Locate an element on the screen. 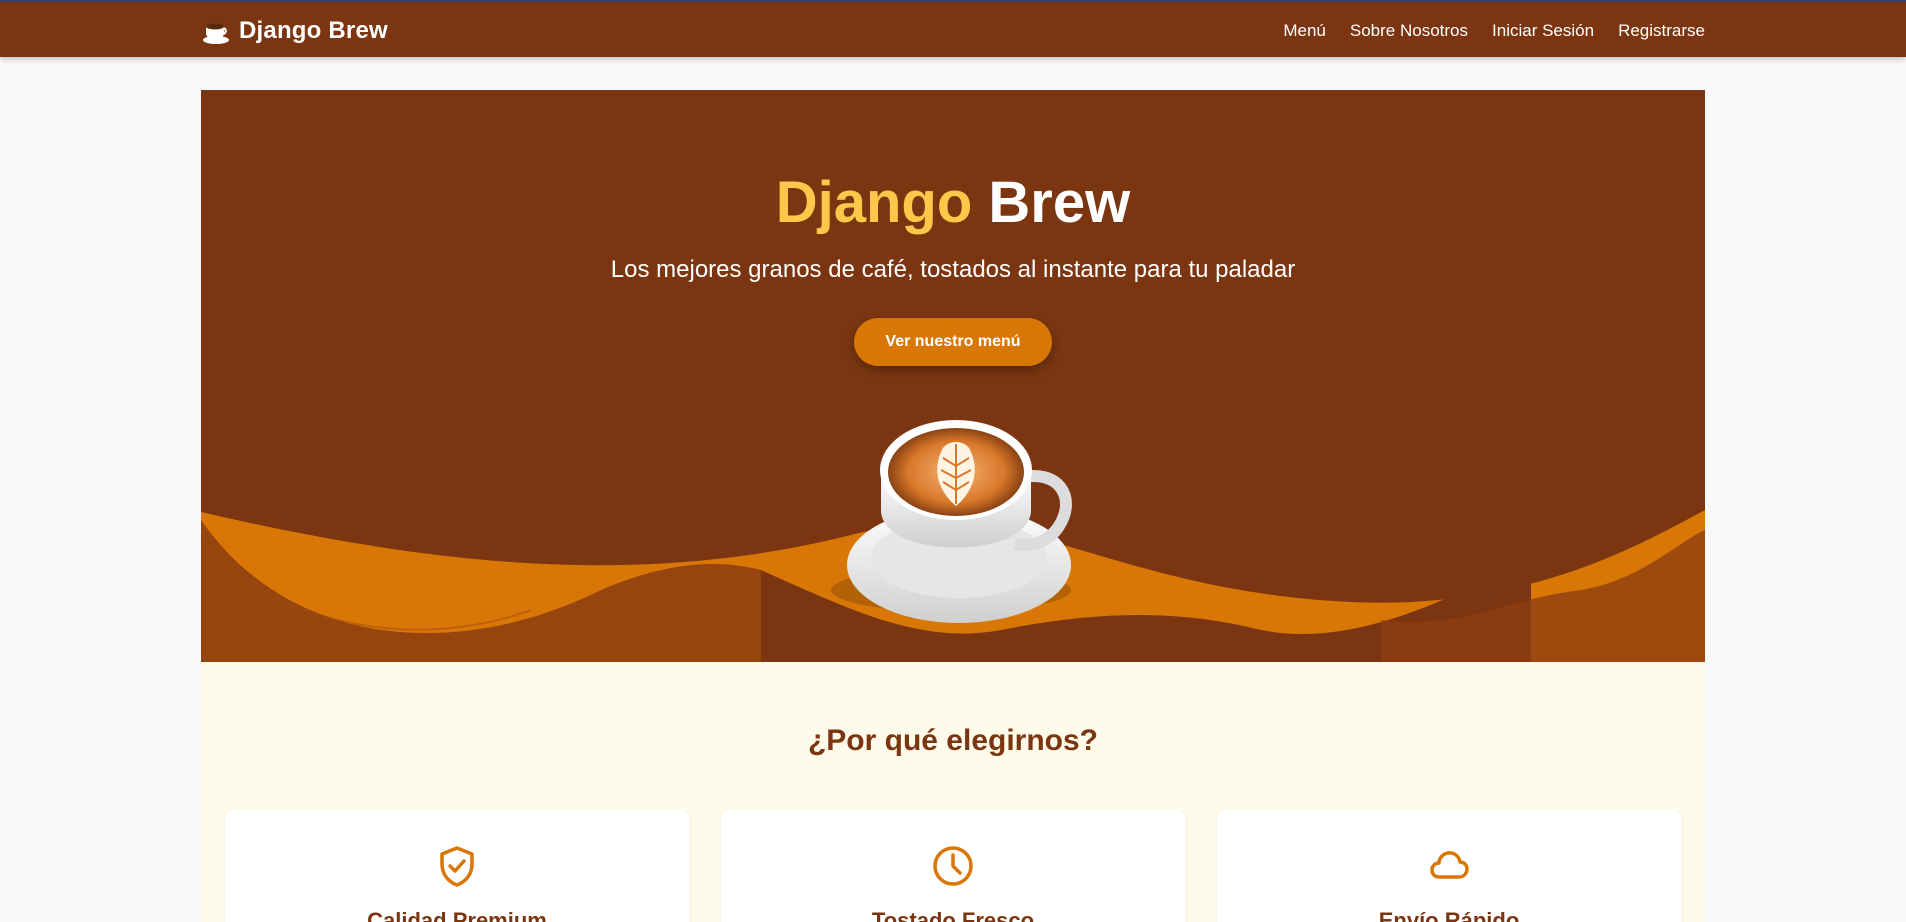  nav-link-about: Sobre Nosotros is located at coordinates (1409, 31).